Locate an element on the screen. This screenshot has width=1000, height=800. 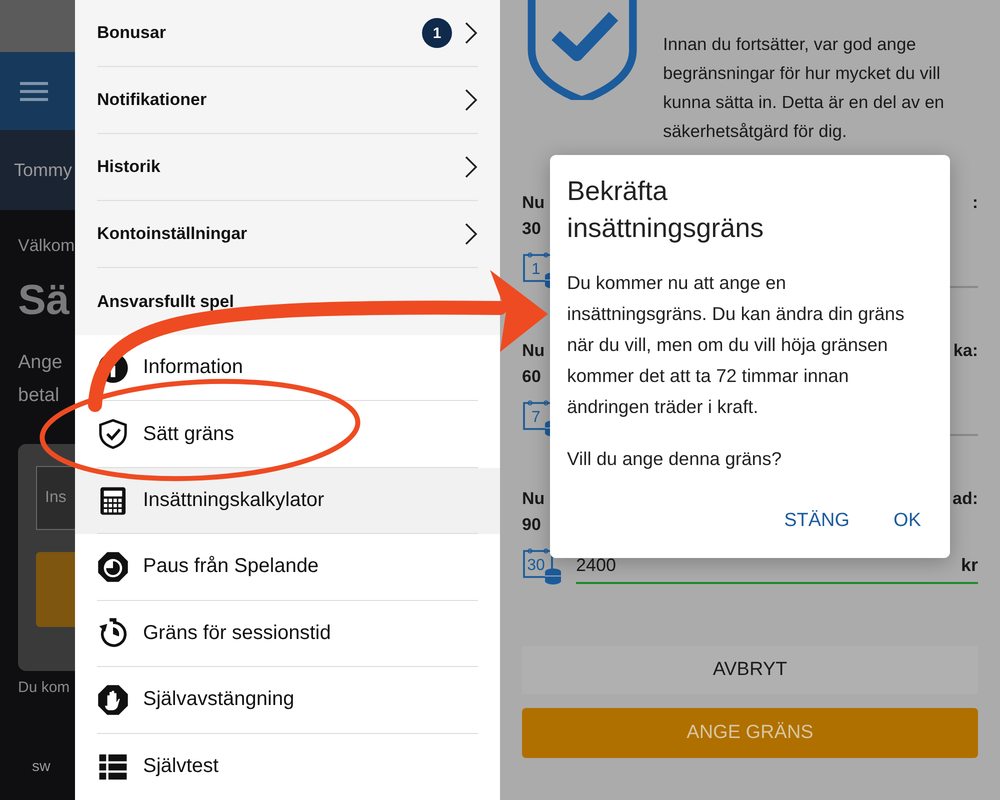
menu-item: Historik is located at coordinates (287, 167).